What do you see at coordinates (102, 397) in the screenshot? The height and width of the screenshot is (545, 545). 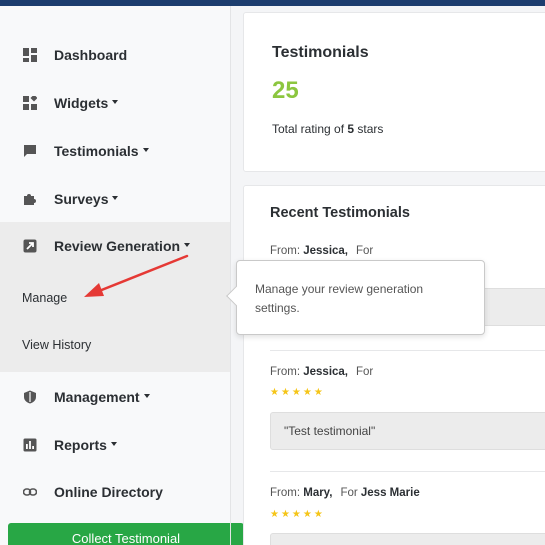 I see `sidebar-item-label: Management` at bounding box center [102, 397].